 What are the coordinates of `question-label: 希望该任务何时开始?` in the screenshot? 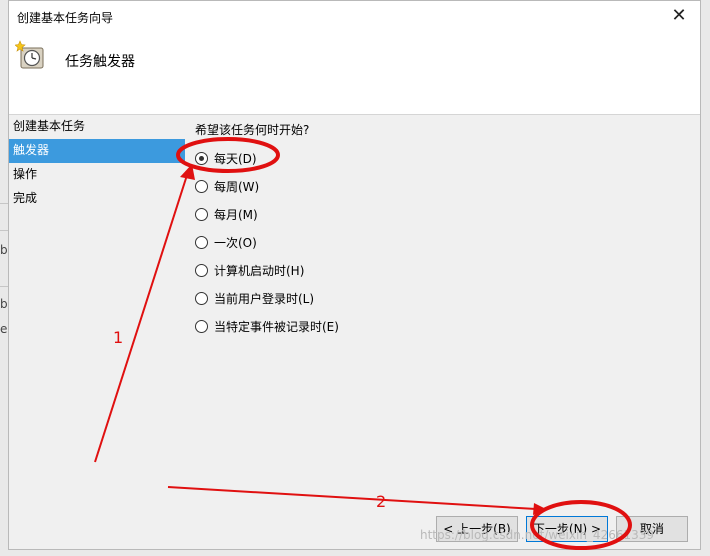 It's located at (252, 130).